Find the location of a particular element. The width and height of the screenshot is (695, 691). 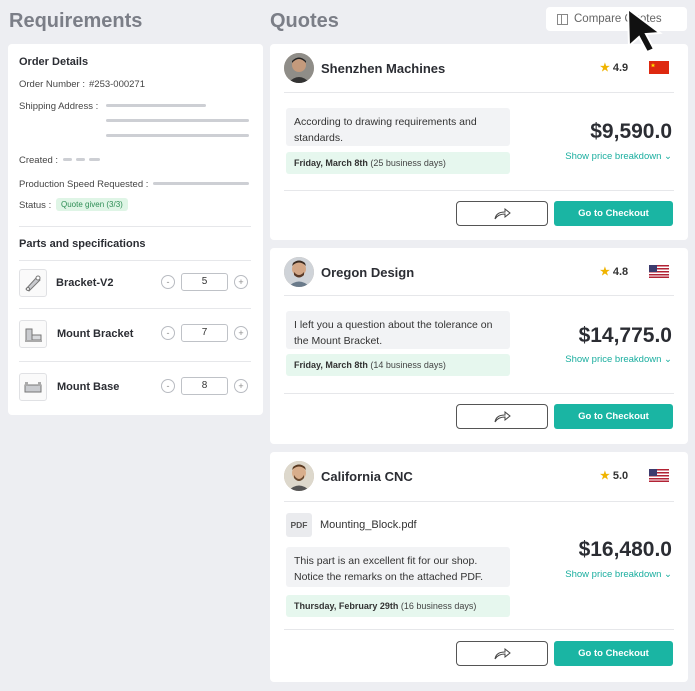

order-number-value: #253-000271 is located at coordinates (117, 84).